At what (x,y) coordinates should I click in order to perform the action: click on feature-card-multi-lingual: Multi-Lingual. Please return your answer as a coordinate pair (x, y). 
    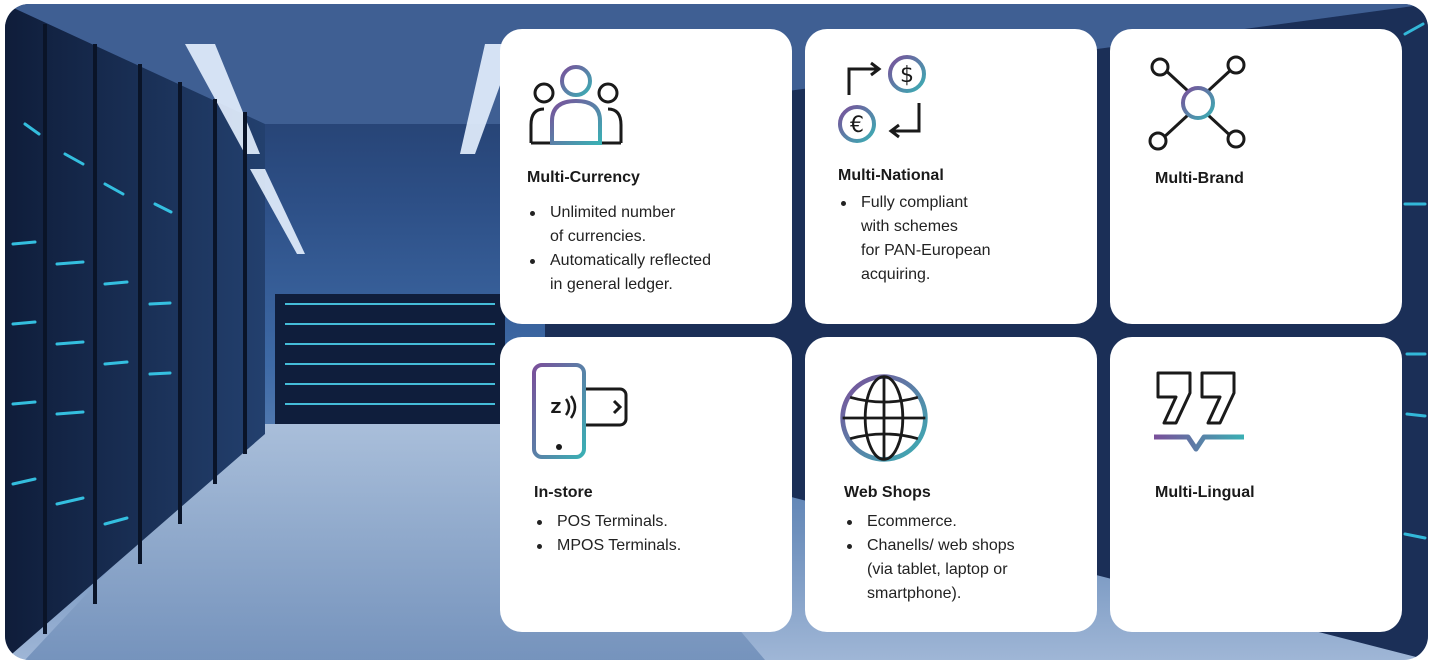
    Looking at the image, I should click on (1256, 484).